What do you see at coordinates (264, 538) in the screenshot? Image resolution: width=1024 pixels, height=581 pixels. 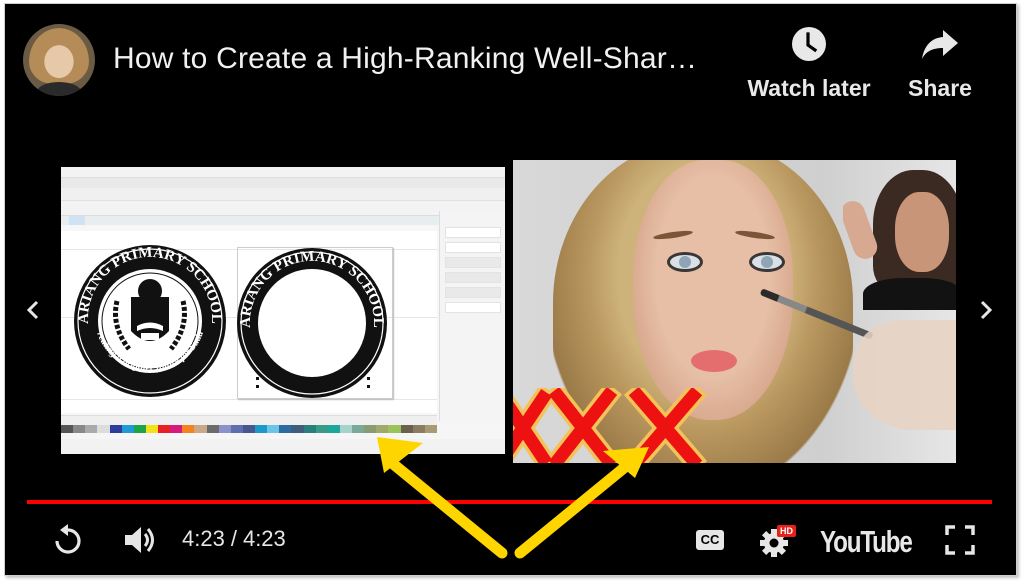 I see `duration: 4:23` at bounding box center [264, 538].